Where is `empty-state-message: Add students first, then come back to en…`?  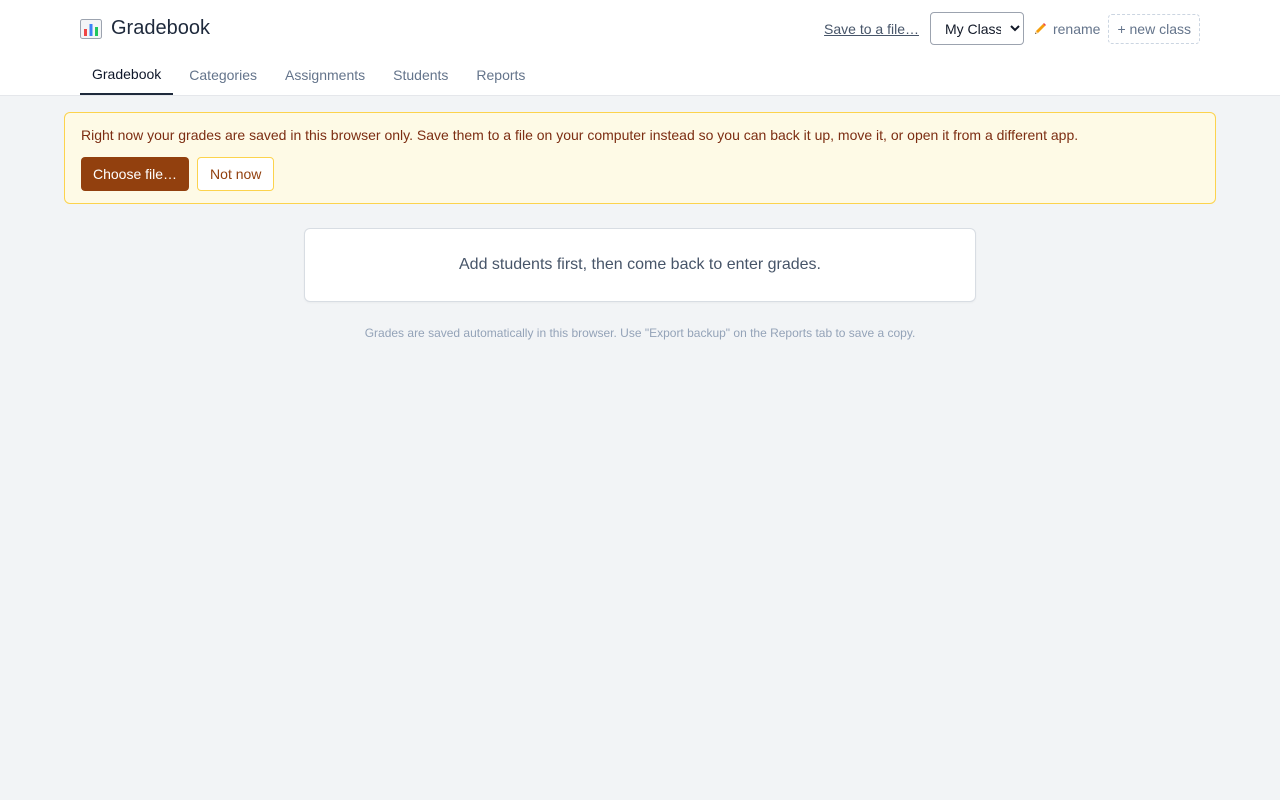 empty-state-message: Add students first, then come back to en… is located at coordinates (640, 264).